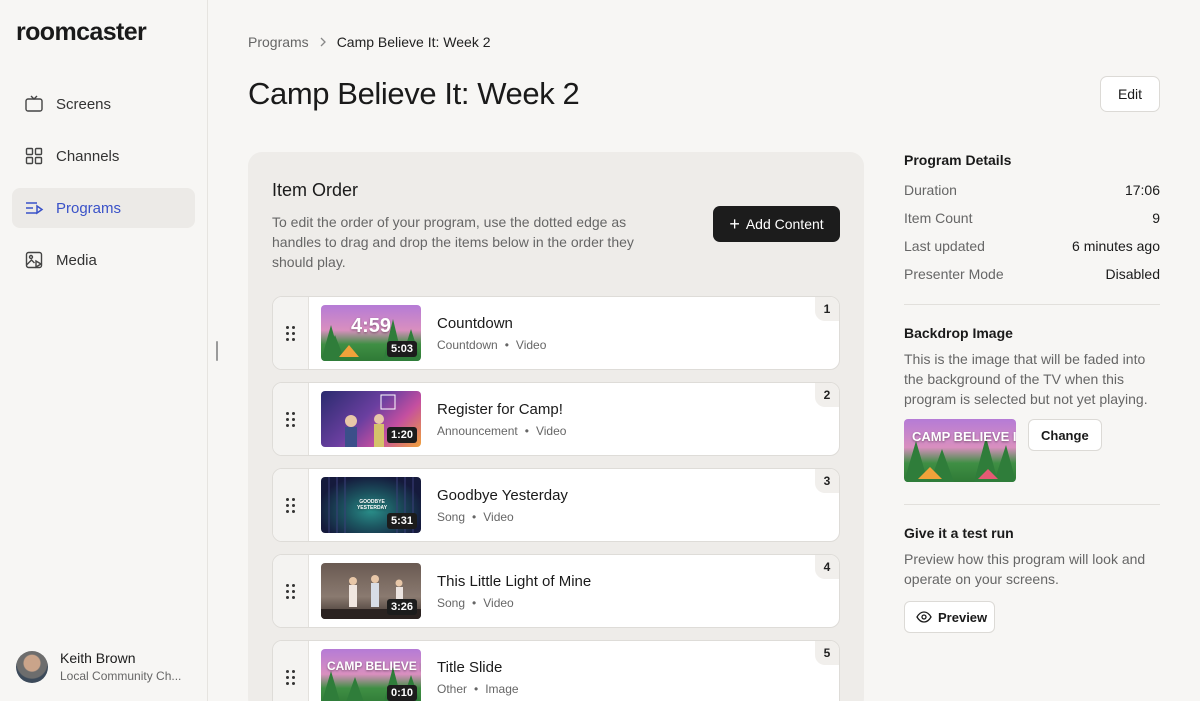  I want to click on sidebar-item-screens: Screens, so click(103, 104).